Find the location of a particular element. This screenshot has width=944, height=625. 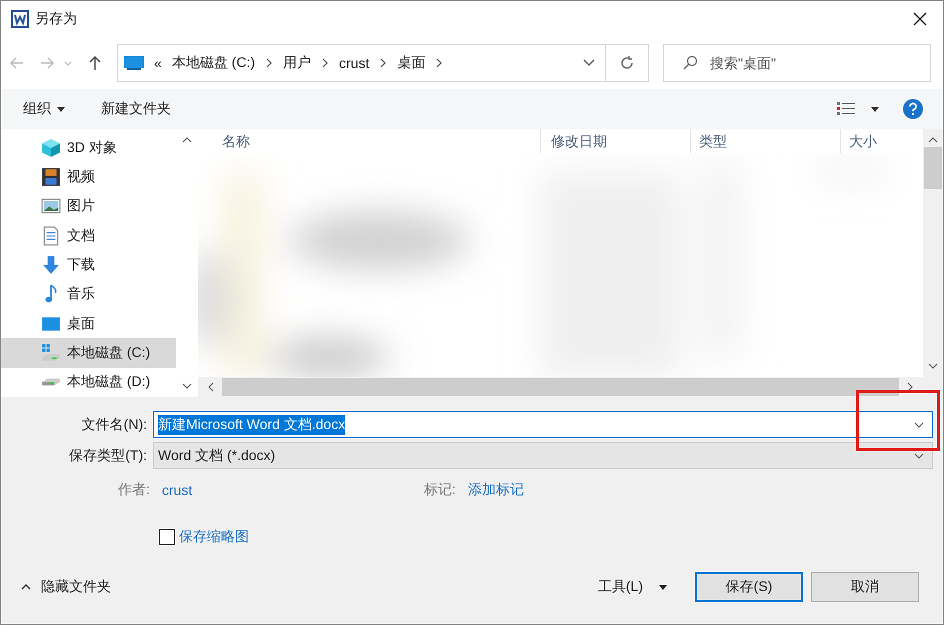

overflow-chevron: « is located at coordinates (158, 63).